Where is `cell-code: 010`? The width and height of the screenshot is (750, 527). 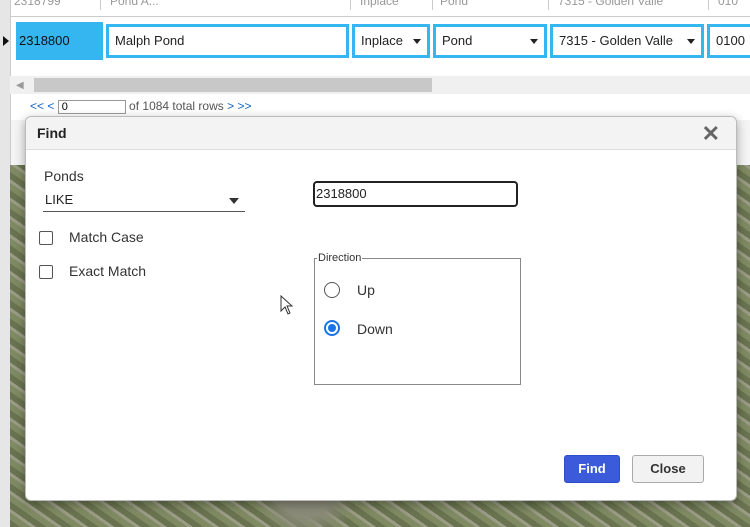 cell-code: 010 is located at coordinates (728, 4).